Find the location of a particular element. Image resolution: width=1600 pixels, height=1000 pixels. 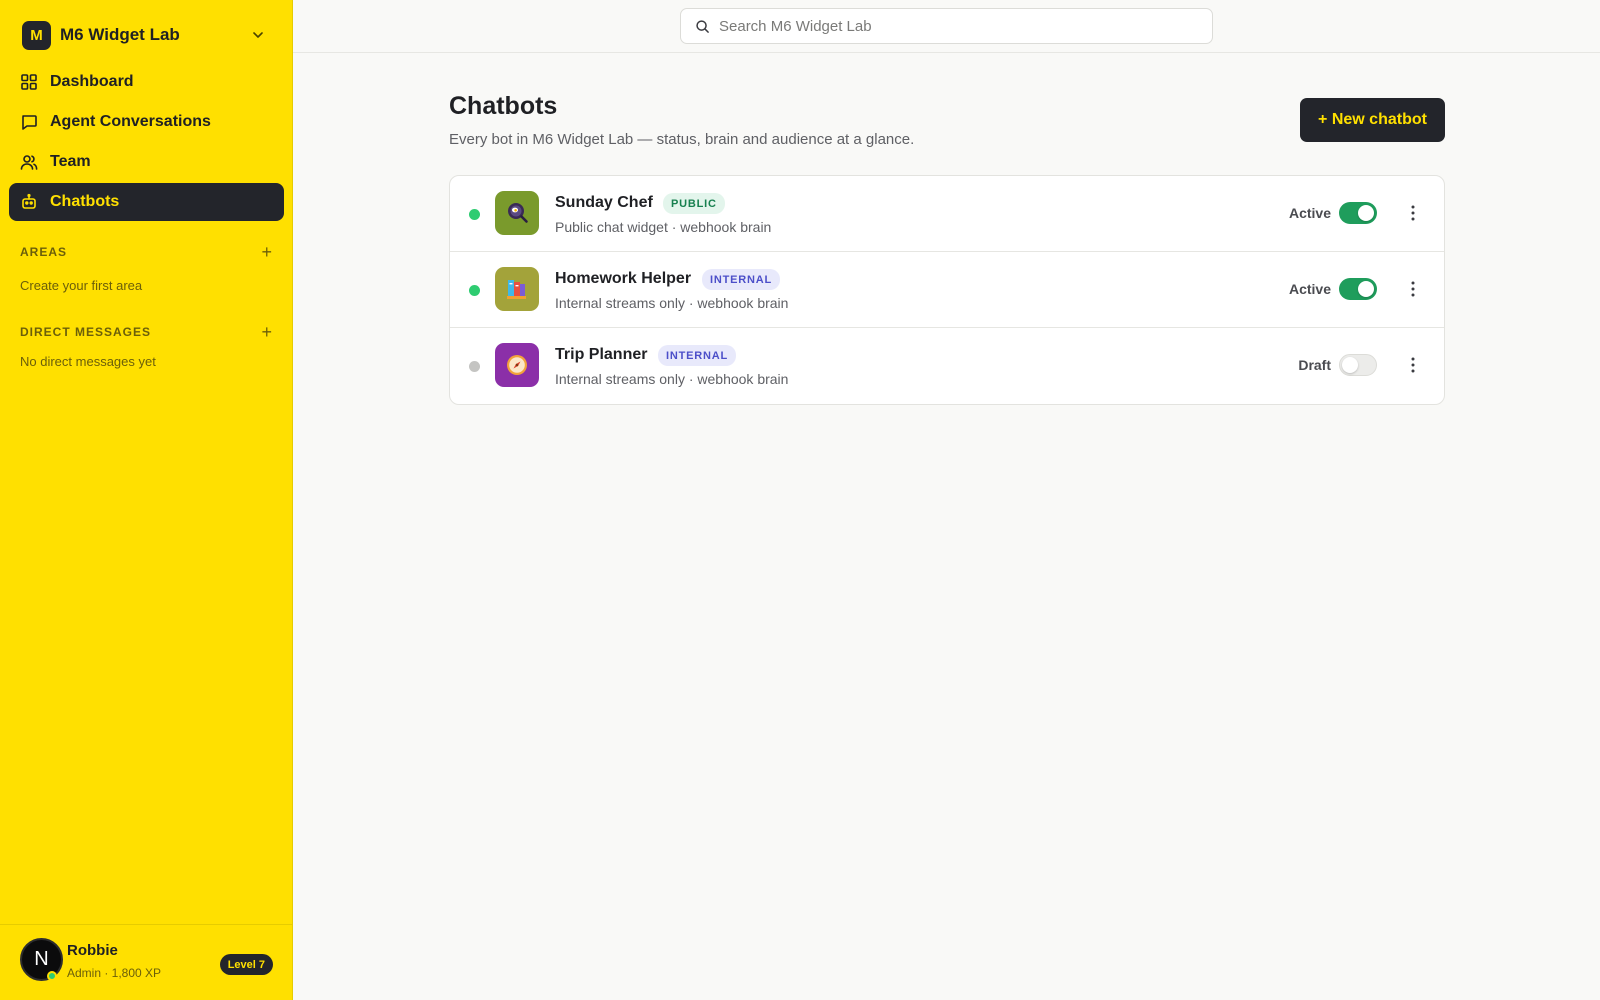

top-bar is located at coordinates (946, 26).